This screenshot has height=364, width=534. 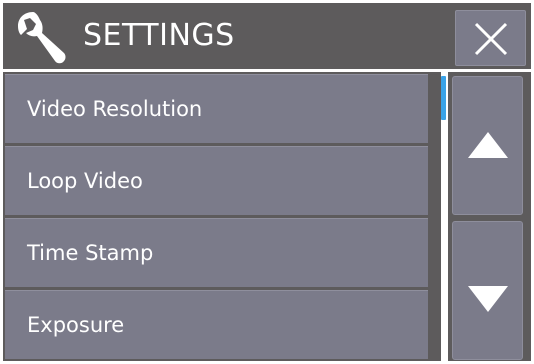 I want to click on close-button, so click(x=490, y=38).